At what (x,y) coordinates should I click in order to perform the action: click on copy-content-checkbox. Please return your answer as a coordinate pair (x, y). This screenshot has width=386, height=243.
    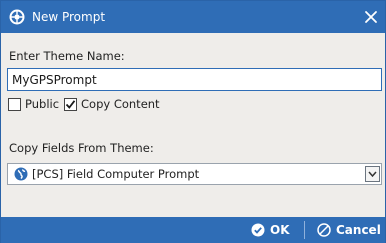
    Looking at the image, I should click on (70, 104).